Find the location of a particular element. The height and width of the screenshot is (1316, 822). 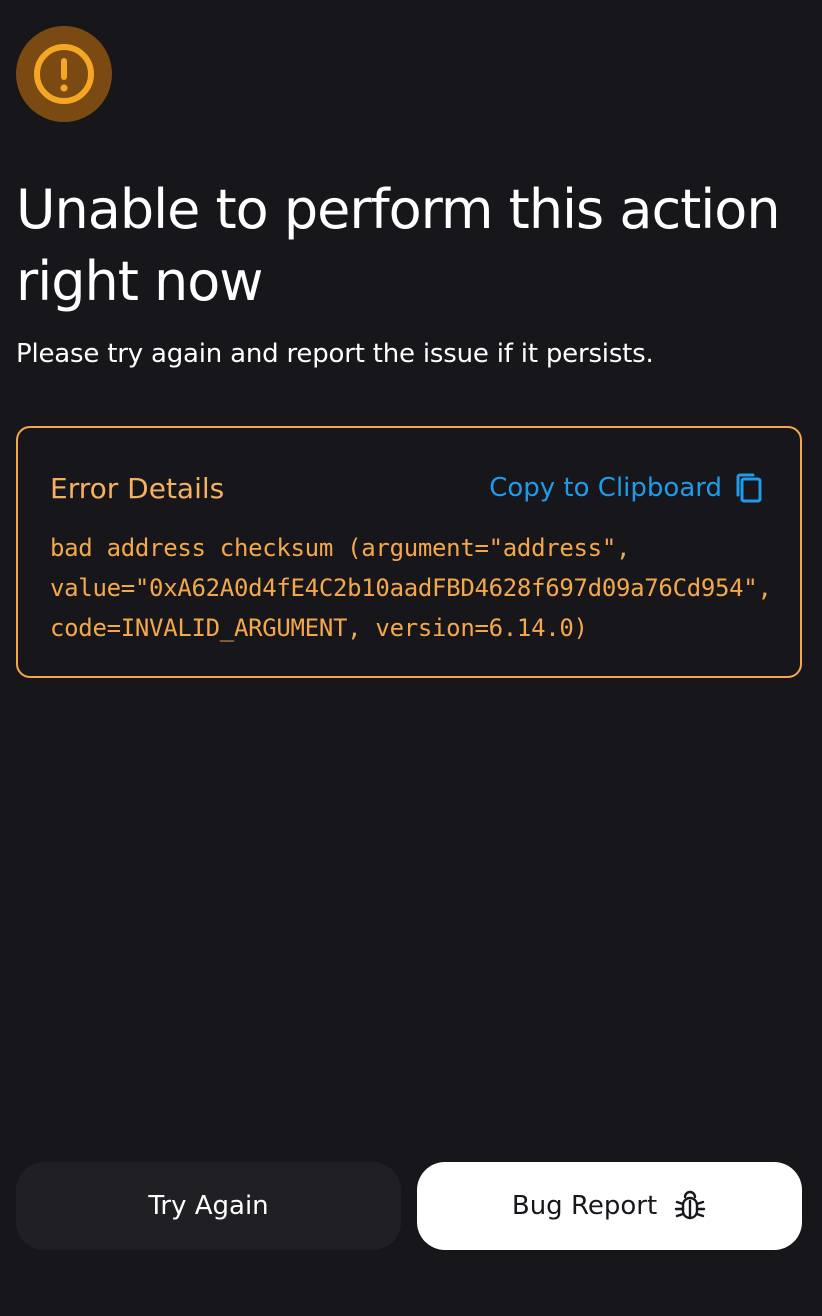

bug-report-button: Bug Report is located at coordinates (609, 1206).